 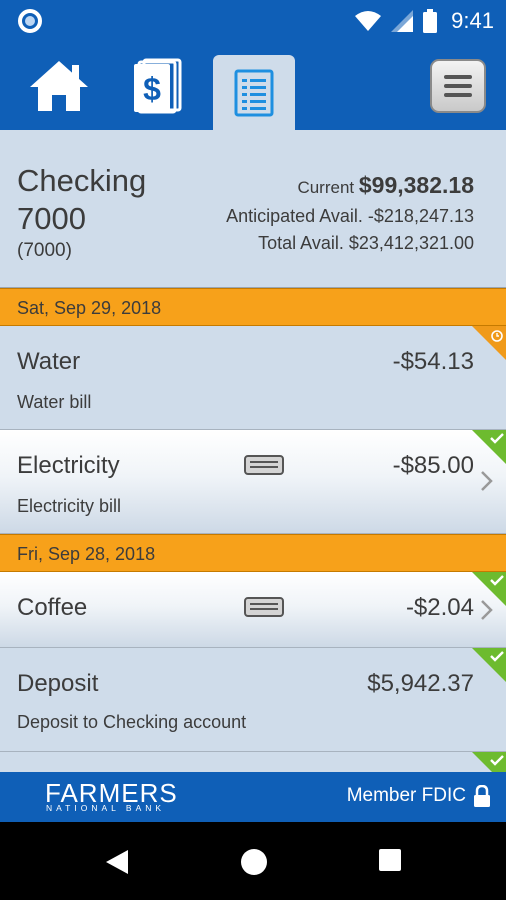 What do you see at coordinates (433, 361) in the screenshot?
I see `transaction-amount: -$54.13` at bounding box center [433, 361].